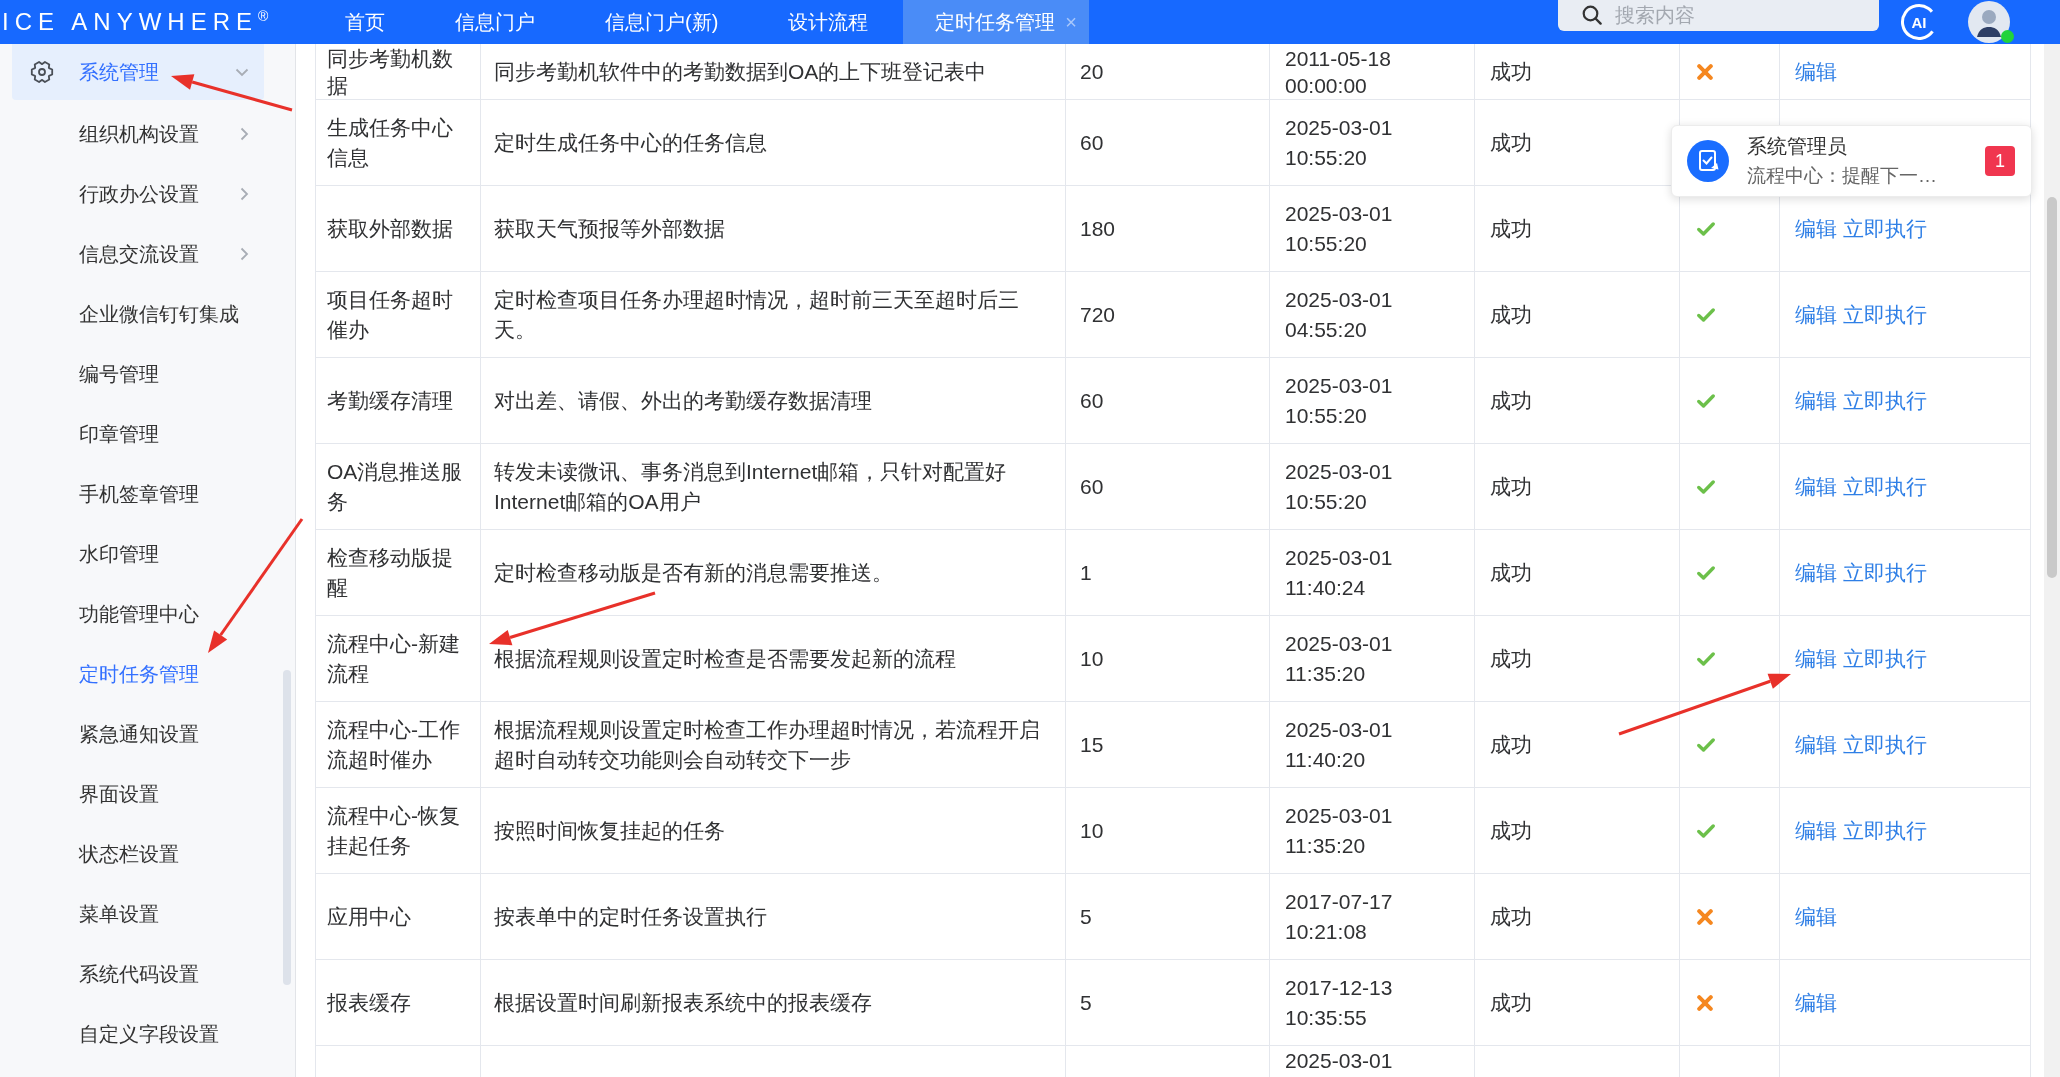 The width and height of the screenshot is (2060, 1077). What do you see at coordinates (398, 314) in the screenshot?
I see `task-name: 项目任务超时催办` at bounding box center [398, 314].